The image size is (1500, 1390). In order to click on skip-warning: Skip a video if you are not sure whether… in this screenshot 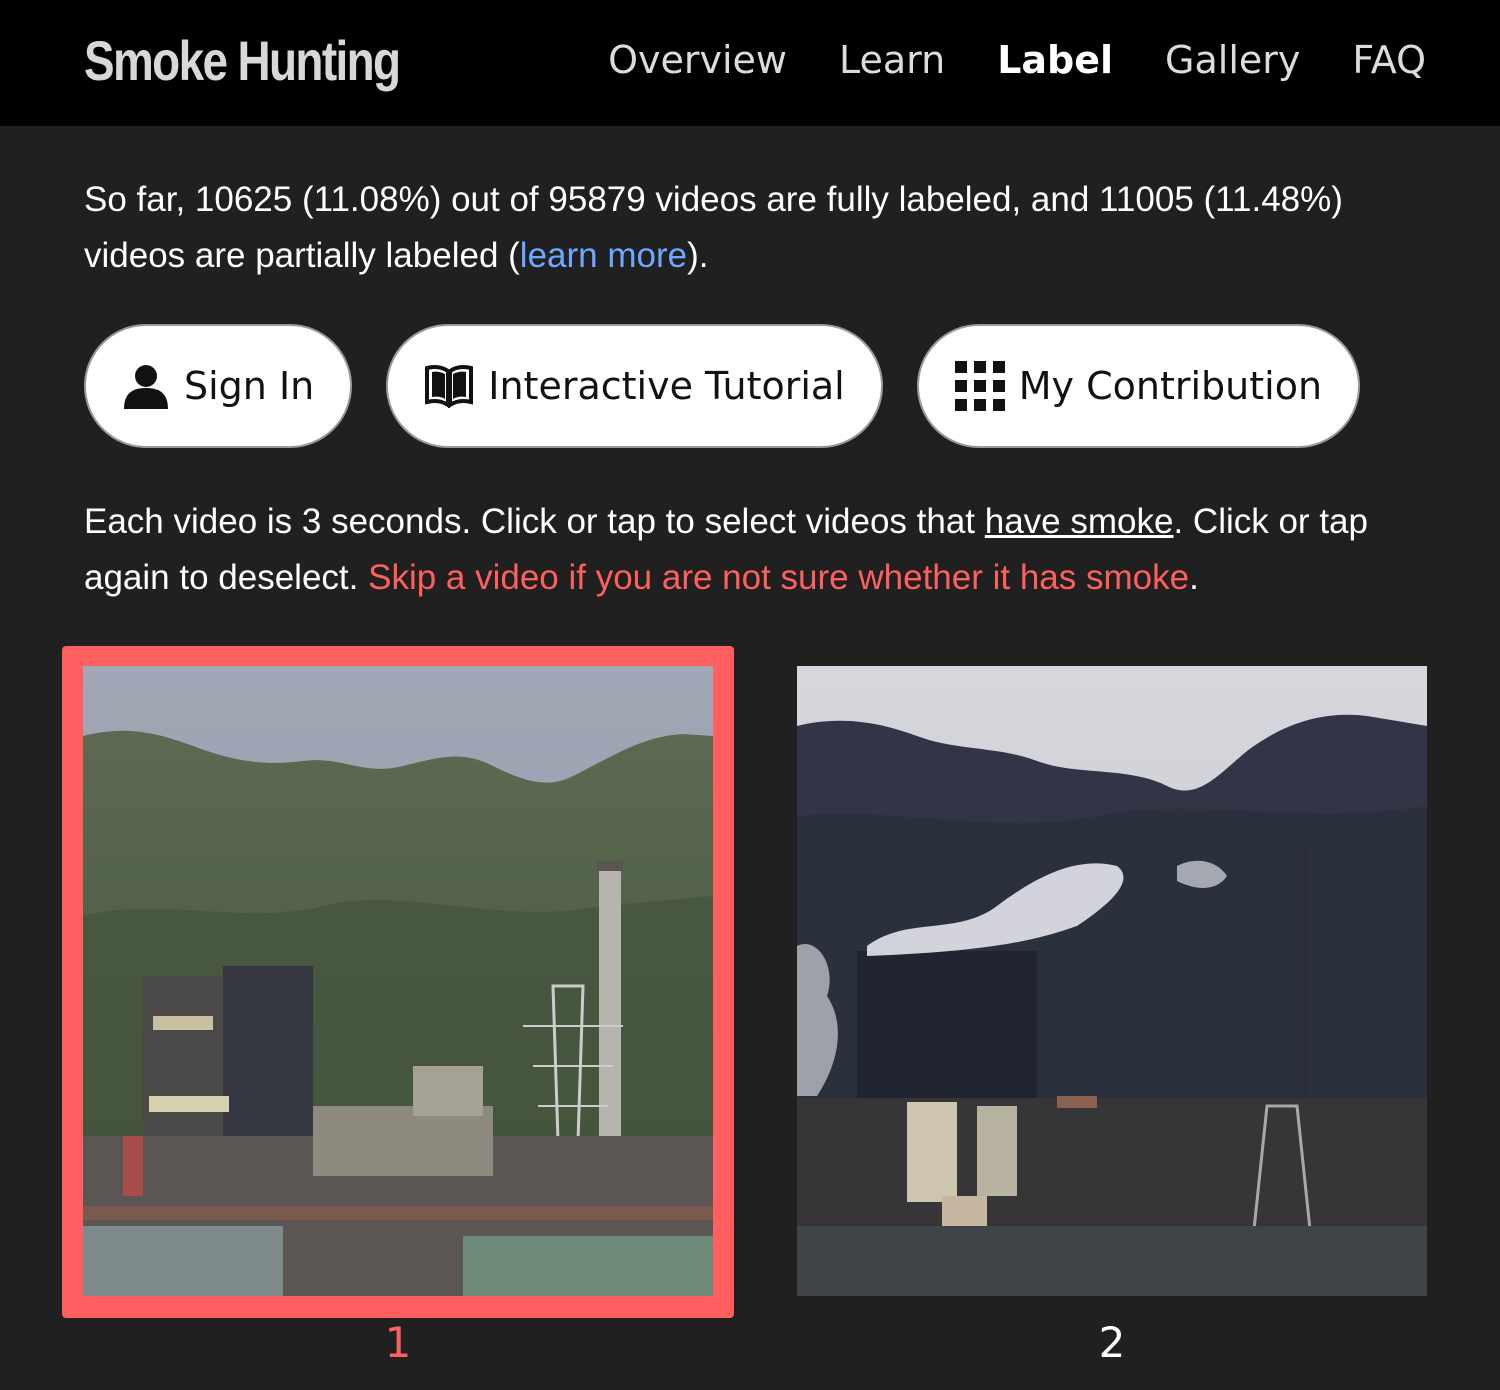, I will do `click(779, 577)`.